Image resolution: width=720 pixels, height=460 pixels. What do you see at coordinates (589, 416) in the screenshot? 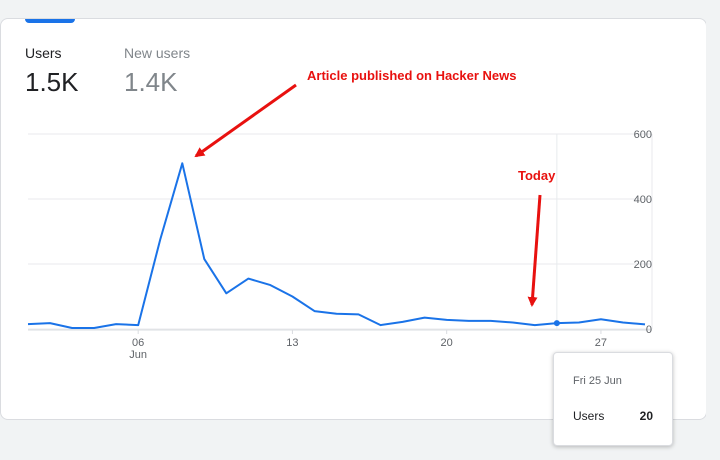
I see `tooltip-metric-label: Users` at bounding box center [589, 416].